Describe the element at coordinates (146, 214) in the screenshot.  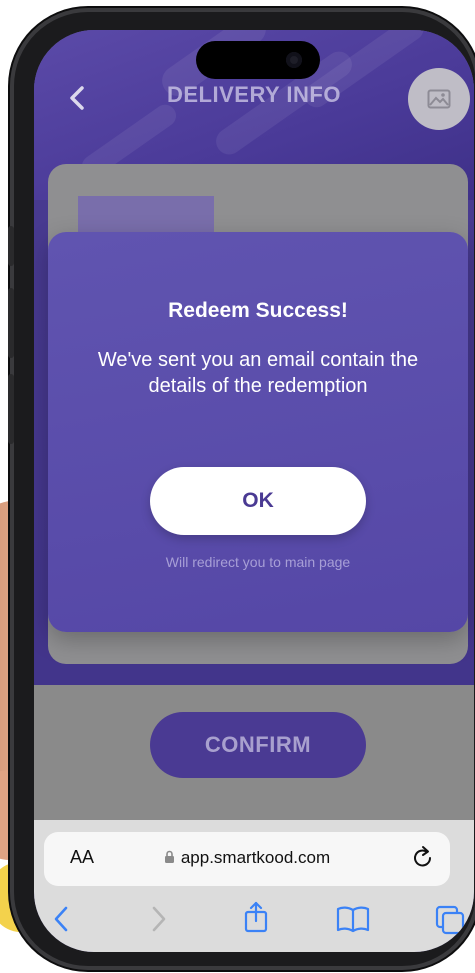
I see `card-placeholder-bar` at that location.